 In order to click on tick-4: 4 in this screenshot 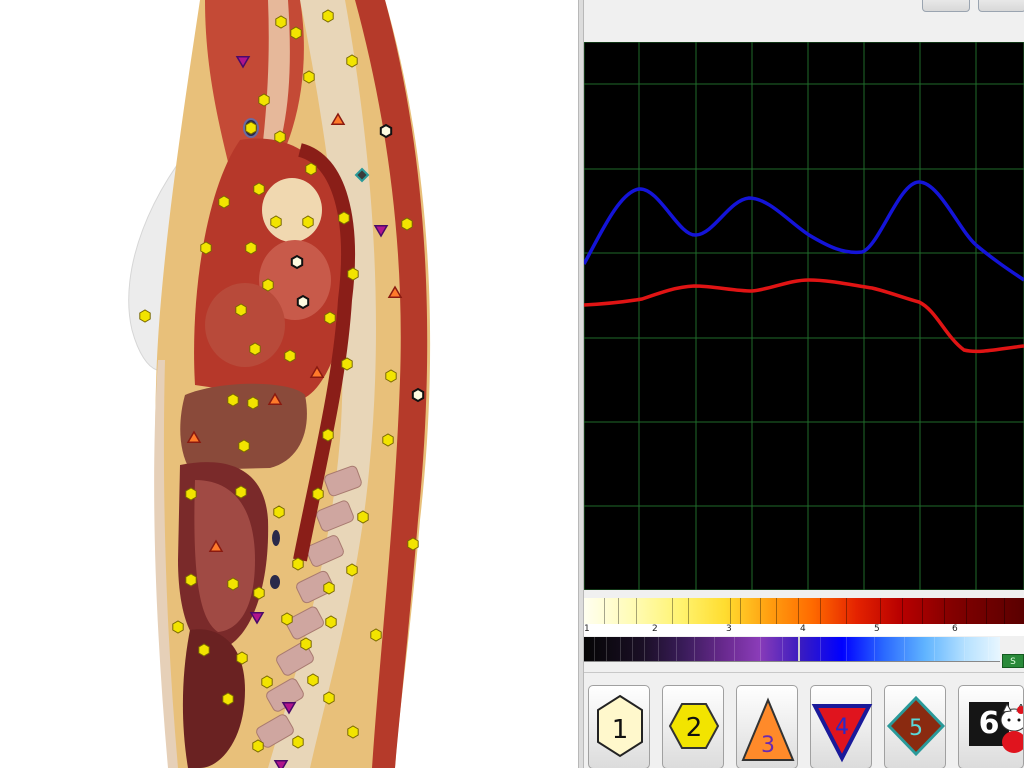, I will do `click(803, 629)`.